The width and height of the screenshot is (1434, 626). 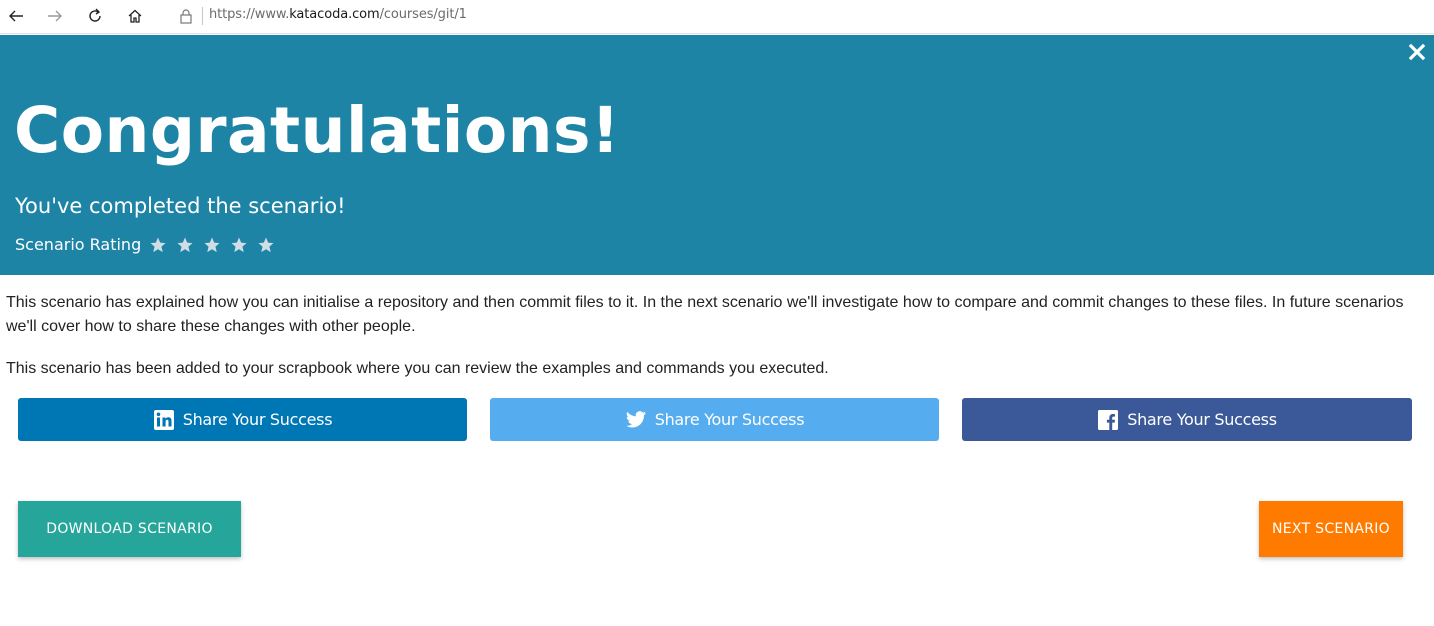 I want to click on linkedin-icon, so click(x=163, y=419).